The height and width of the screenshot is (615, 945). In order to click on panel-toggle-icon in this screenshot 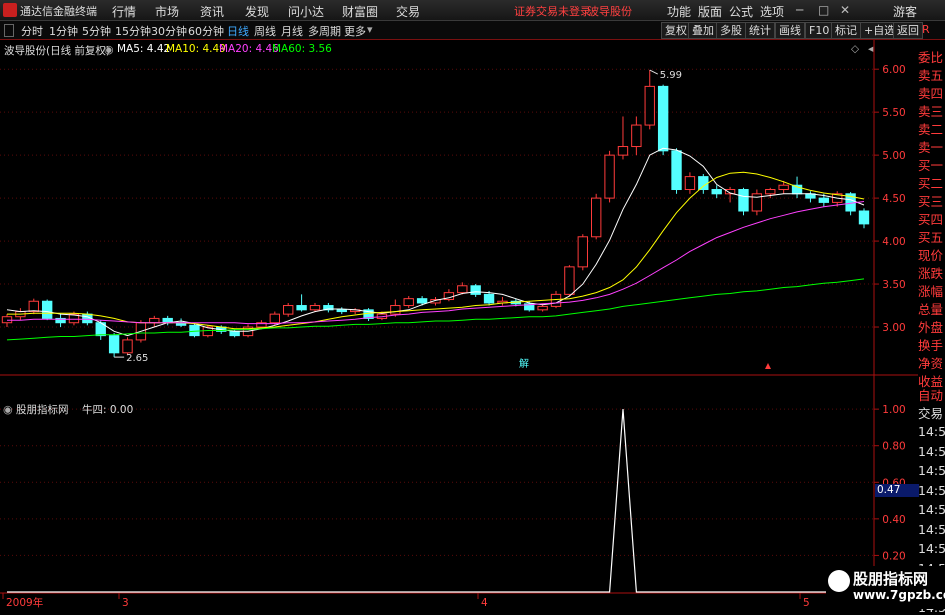, I will do `click(9, 30)`.